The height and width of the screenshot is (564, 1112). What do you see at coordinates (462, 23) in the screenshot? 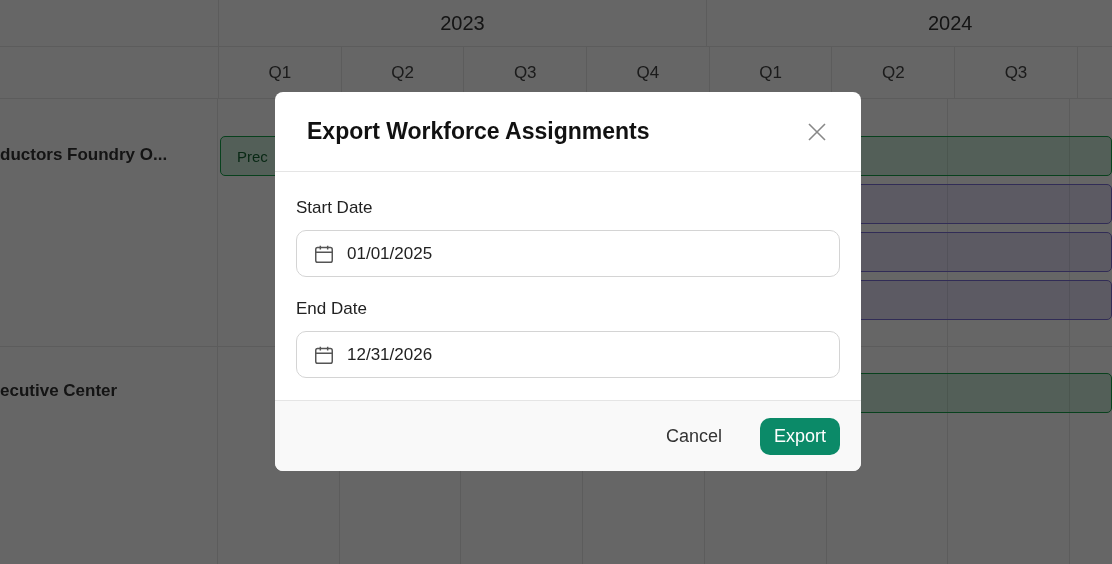
I see `year-label: 2023` at bounding box center [462, 23].